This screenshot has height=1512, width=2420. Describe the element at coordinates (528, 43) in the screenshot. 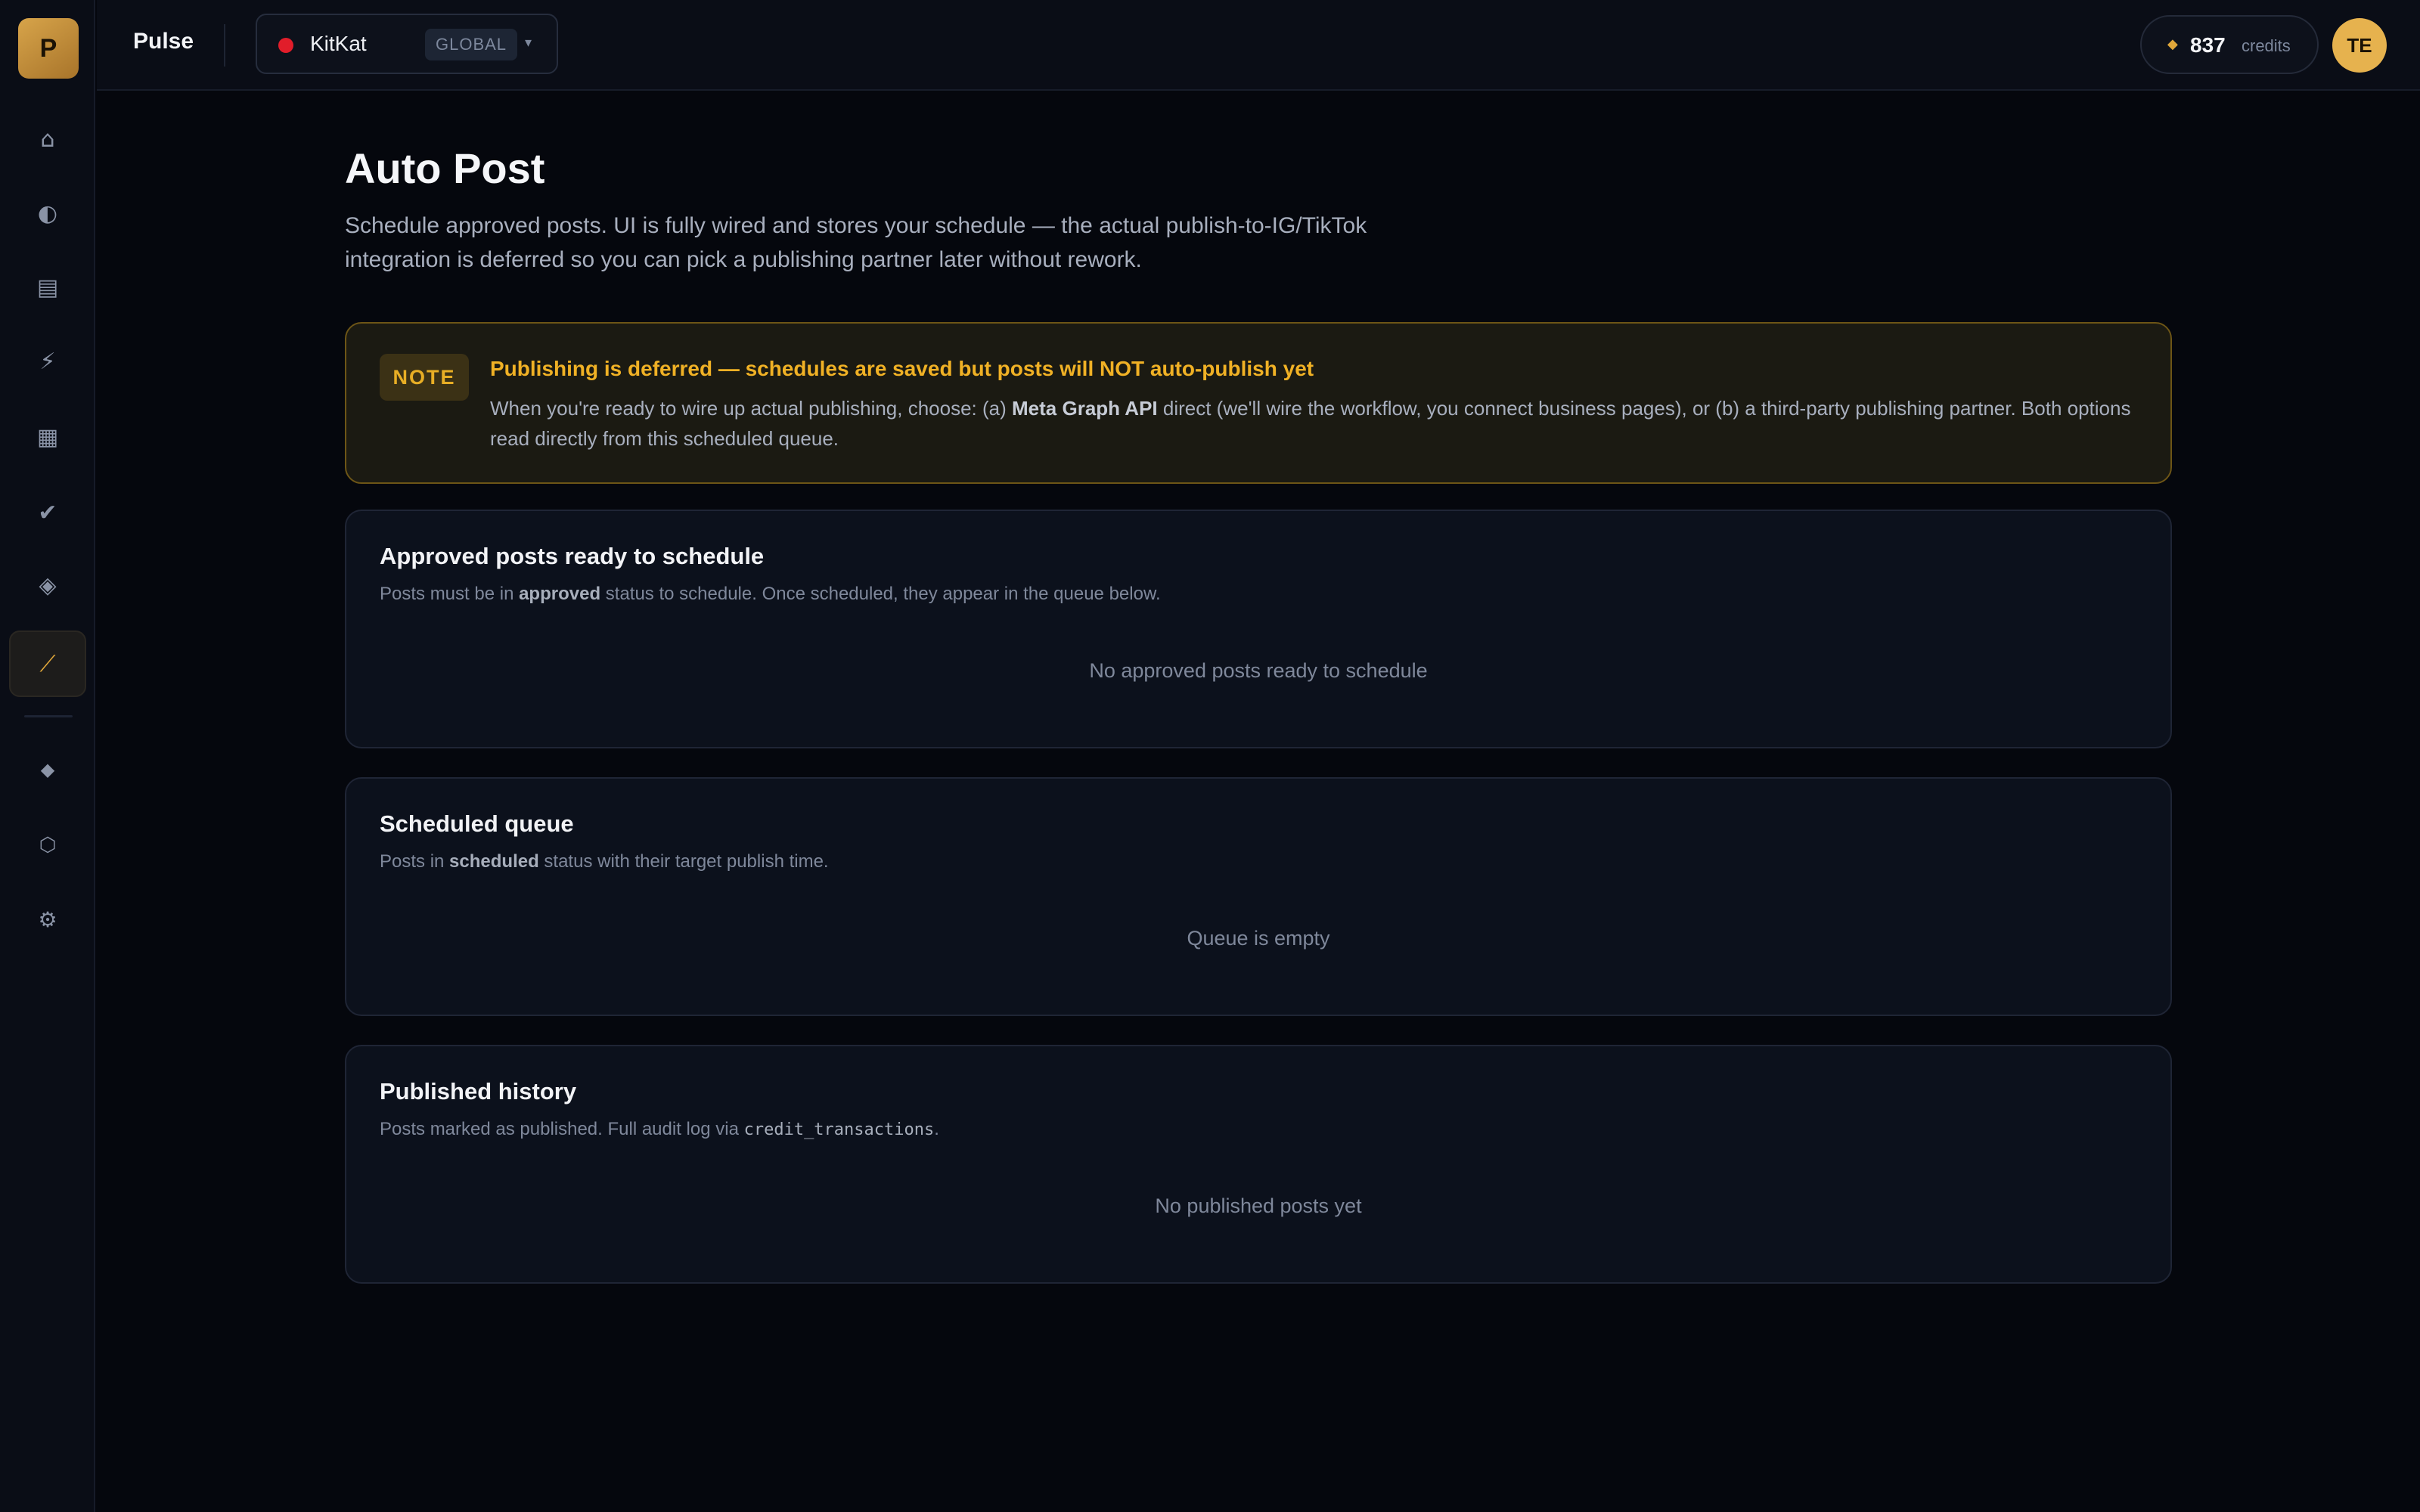

I see `chevron-down-icon: ▾` at that location.